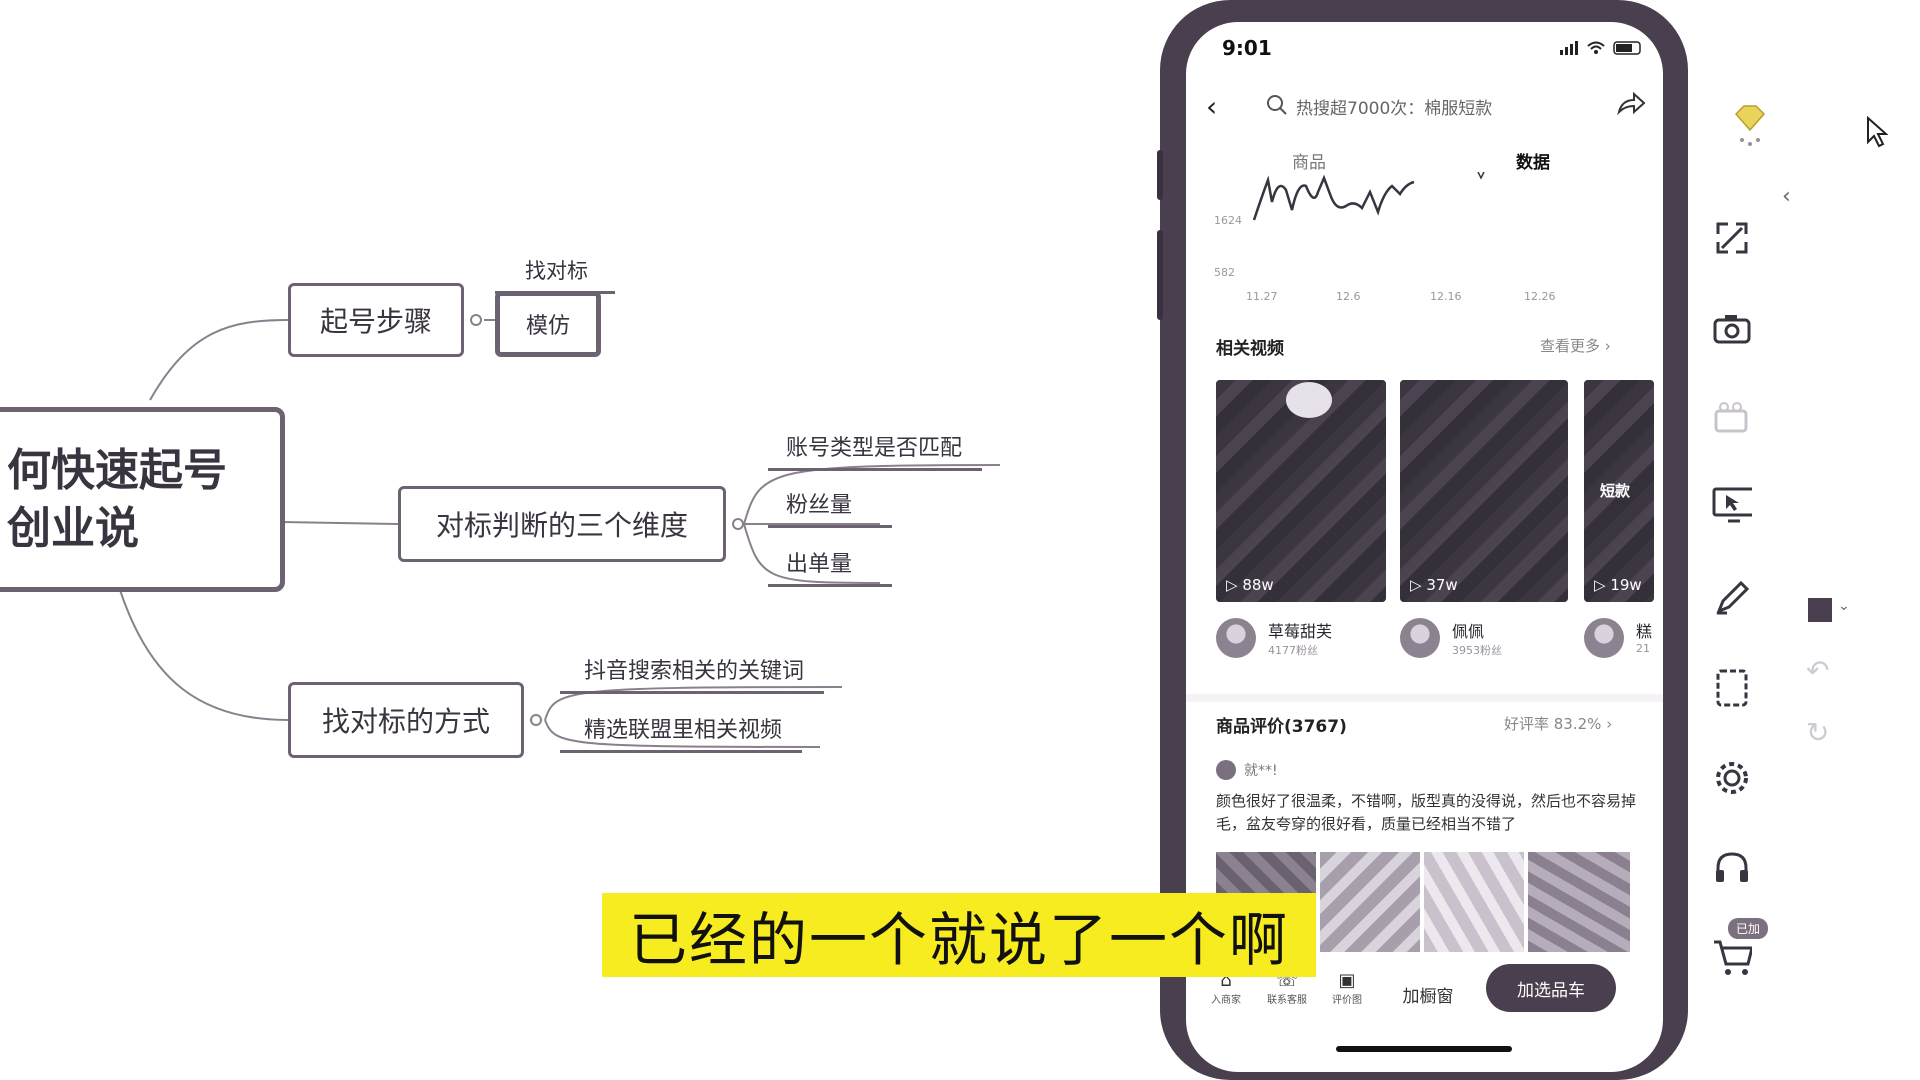  I want to click on child-label: 模仿, so click(547, 326).